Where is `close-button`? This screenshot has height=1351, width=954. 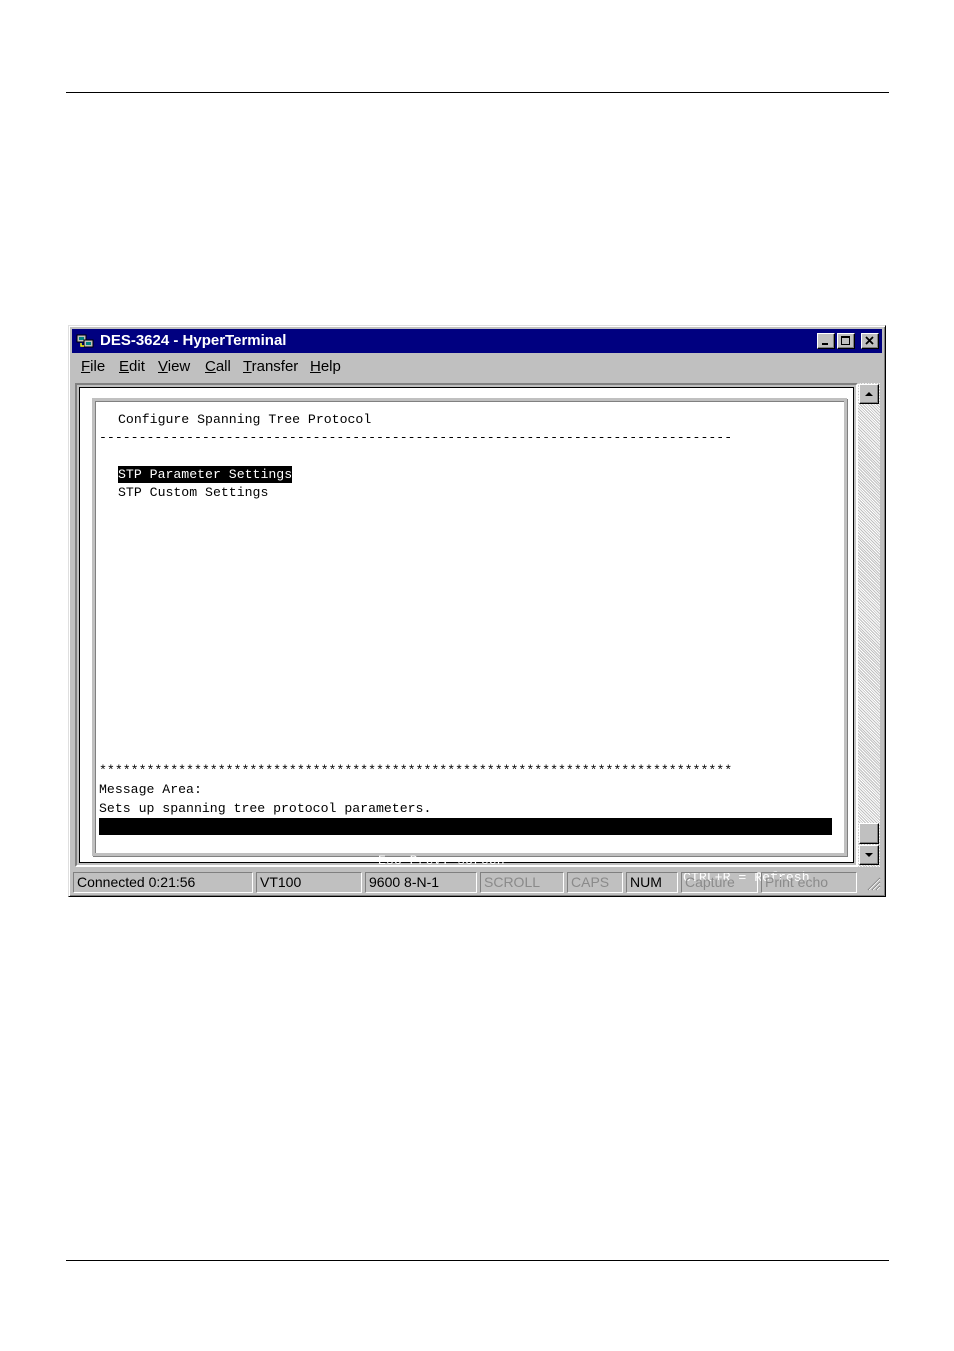
close-button is located at coordinates (870, 341).